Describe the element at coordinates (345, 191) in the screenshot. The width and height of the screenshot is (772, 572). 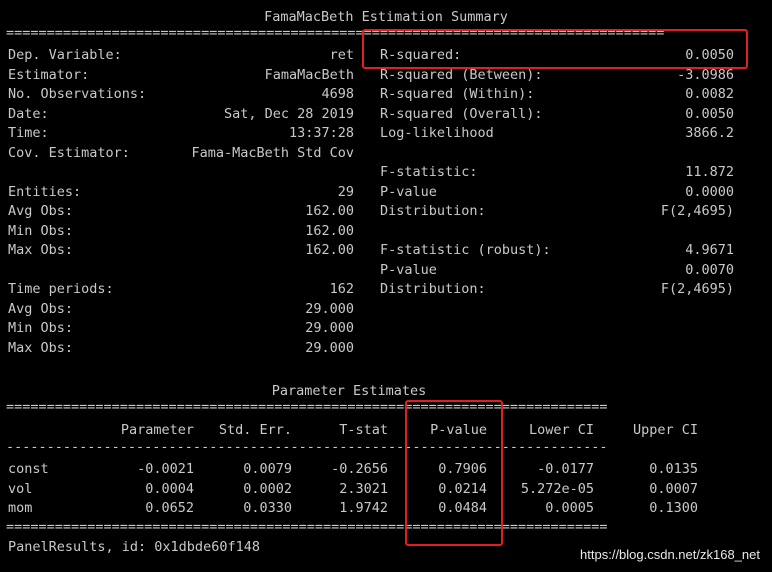
I see `summary-value: 29` at that location.